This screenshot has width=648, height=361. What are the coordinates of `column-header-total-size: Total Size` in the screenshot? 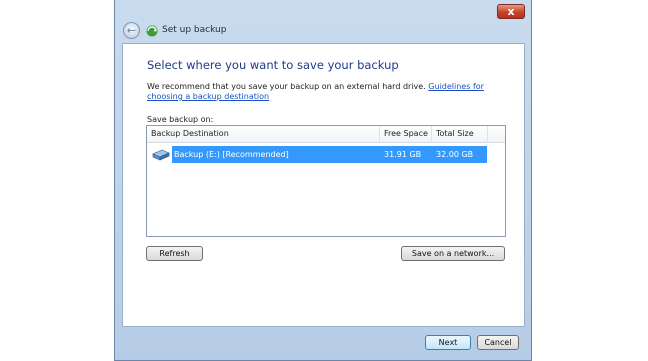 It's located at (459, 134).